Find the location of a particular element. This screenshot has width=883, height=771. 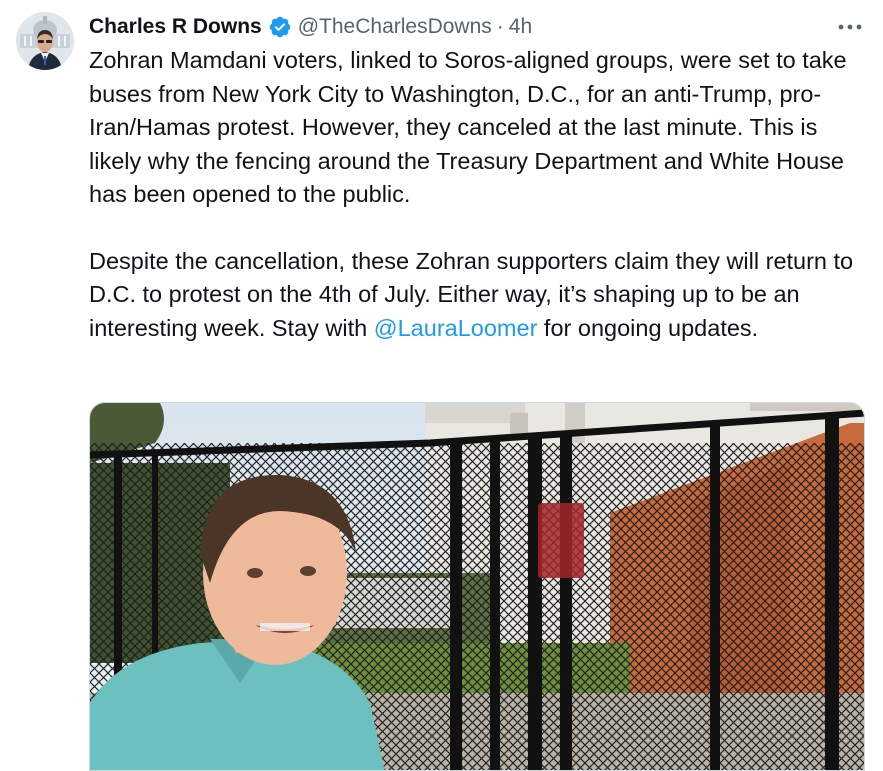

more-options-button is located at coordinates (850, 27).